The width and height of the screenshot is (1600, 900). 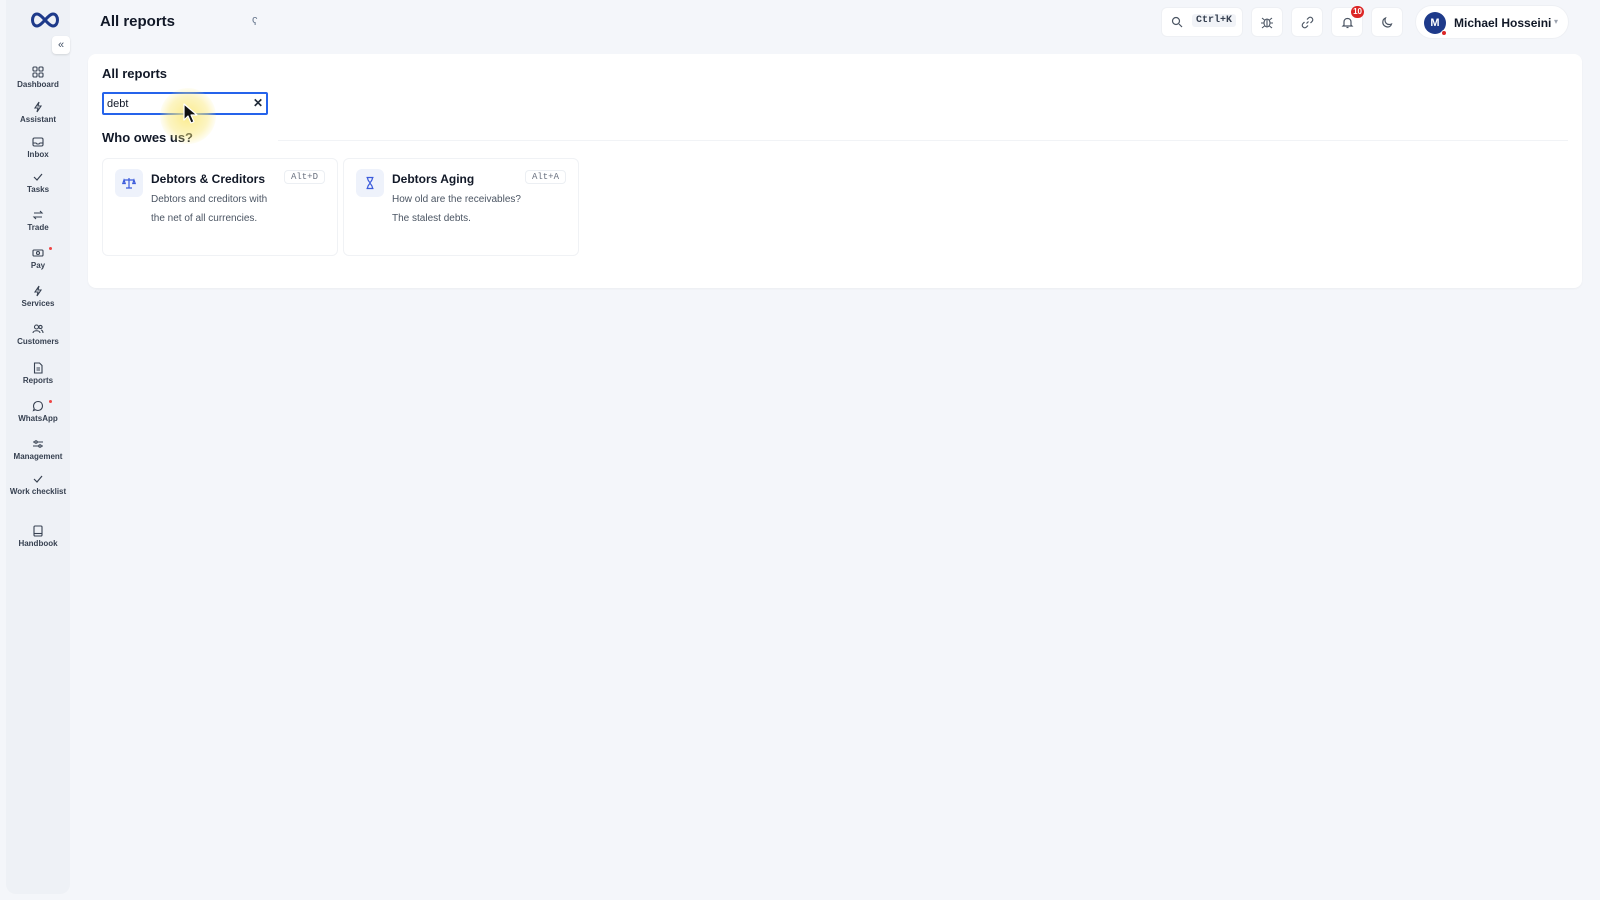 I want to click on swap-icon, so click(x=38, y=215).